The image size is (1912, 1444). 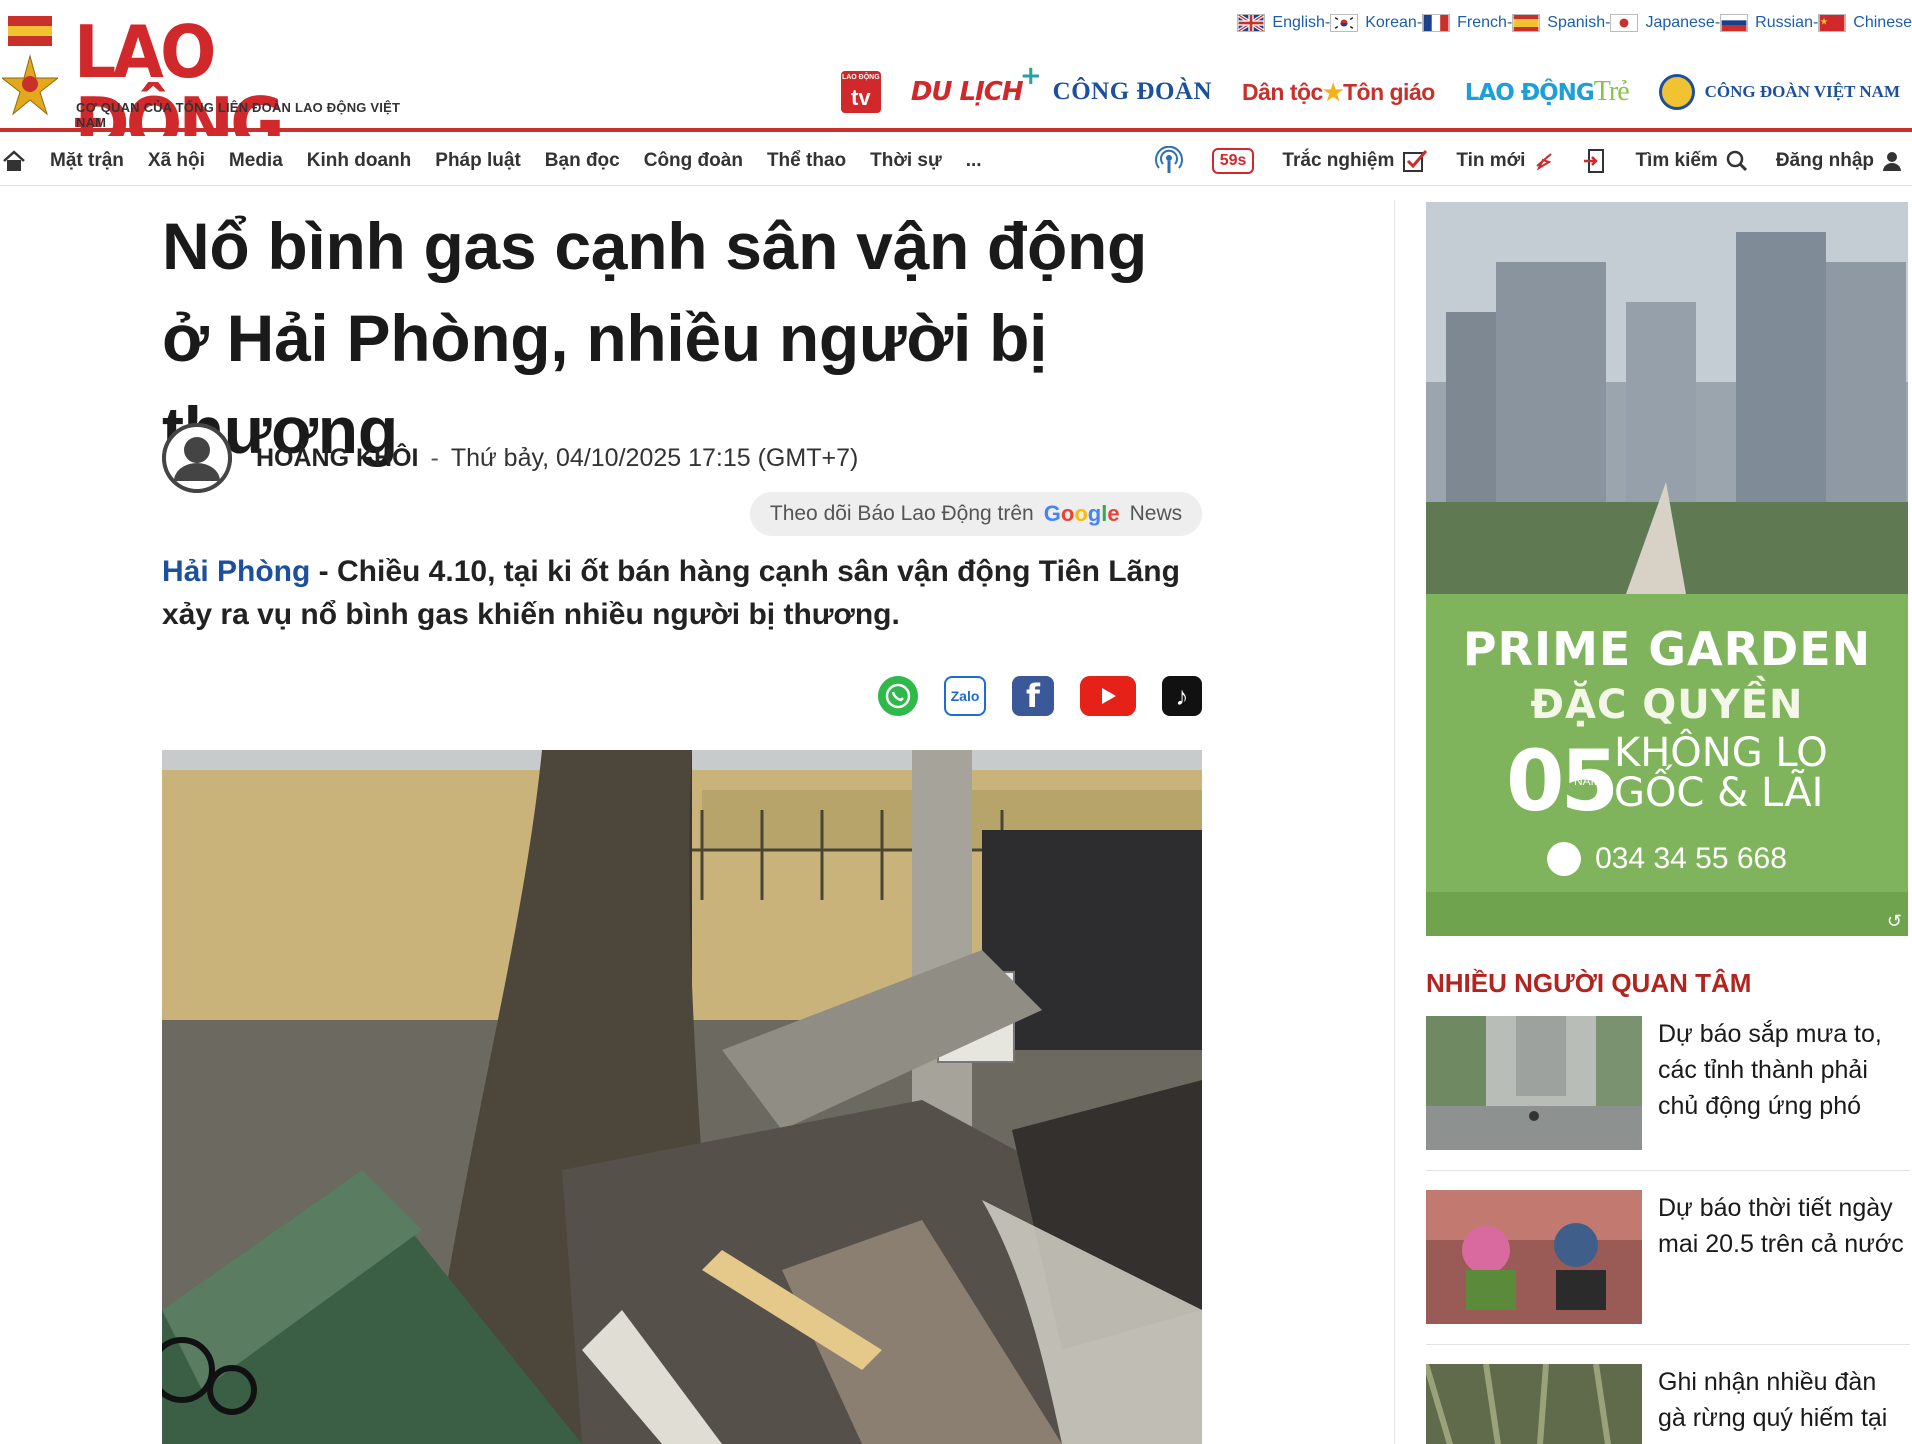 What do you see at coordinates (1564, 859) in the screenshot?
I see `phone-icon` at bounding box center [1564, 859].